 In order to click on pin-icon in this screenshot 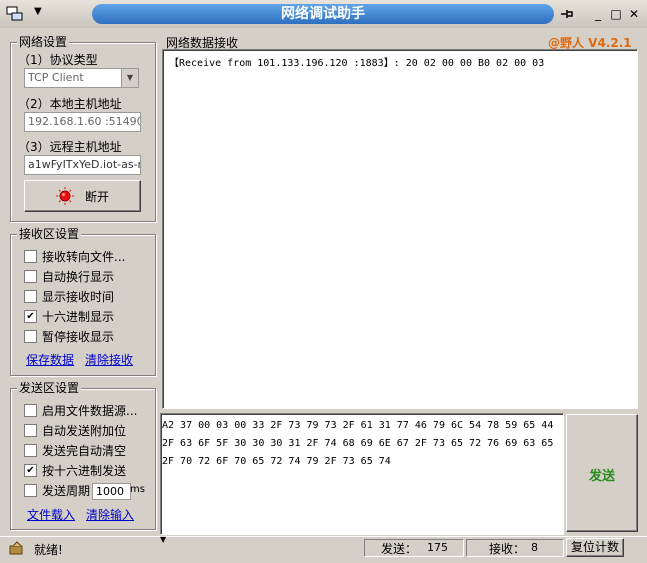, I will do `click(566, 14)`.